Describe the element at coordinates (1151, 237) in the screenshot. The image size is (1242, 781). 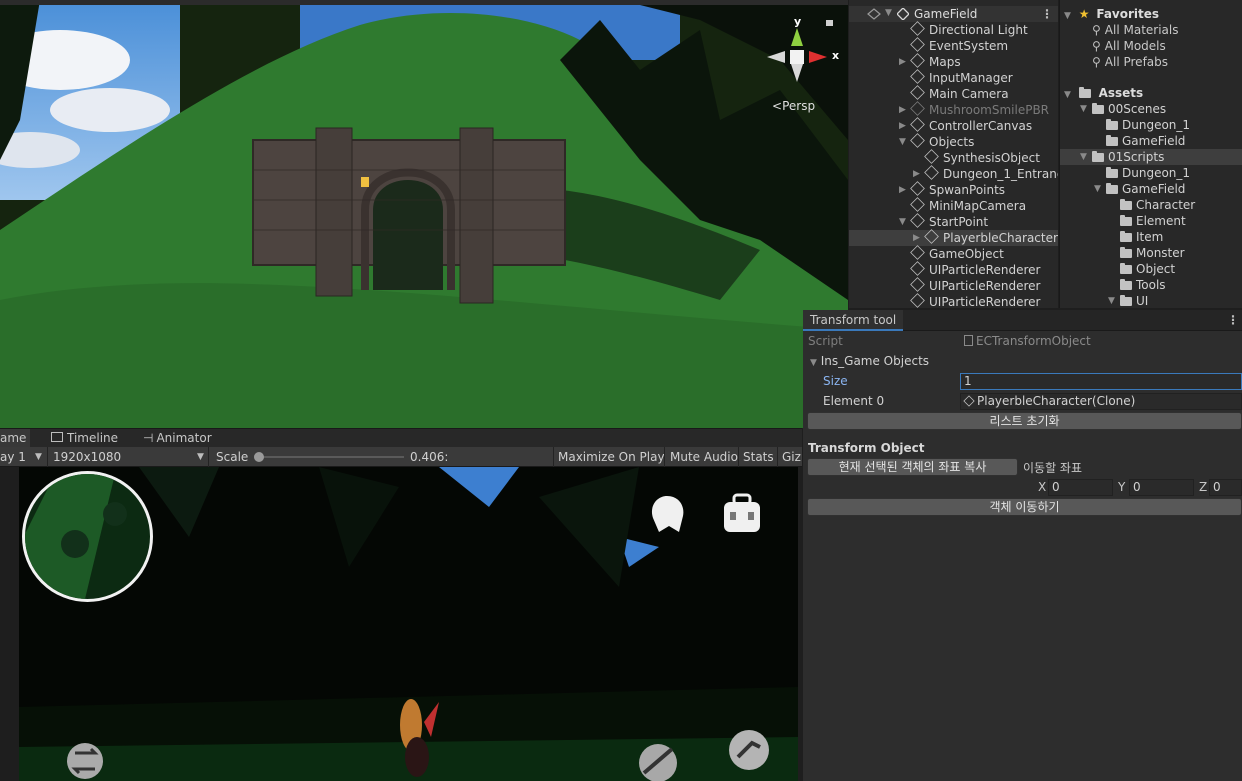
I see `project-folder-item: Item` at that location.